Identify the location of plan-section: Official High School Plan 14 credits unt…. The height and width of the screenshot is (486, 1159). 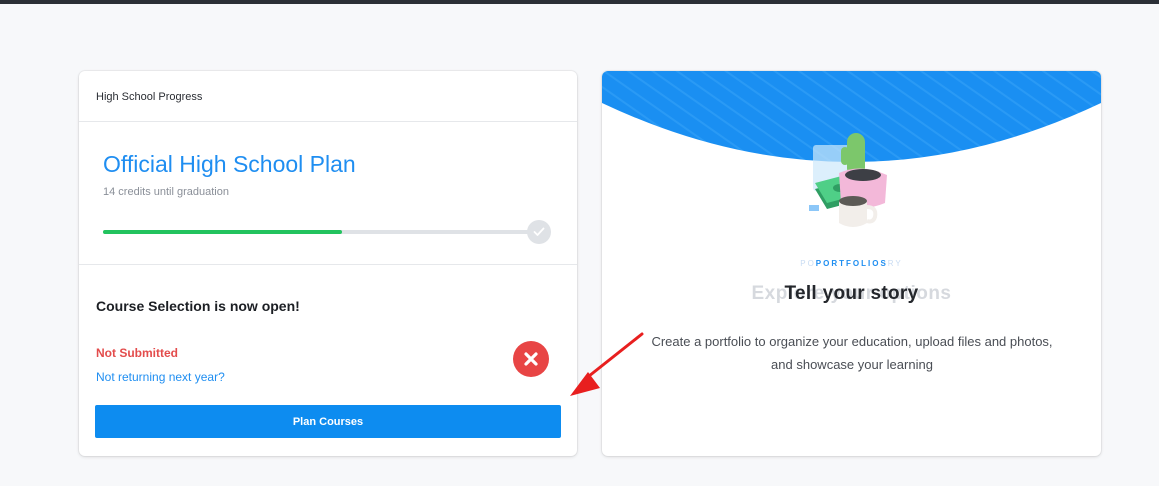
(328, 193).